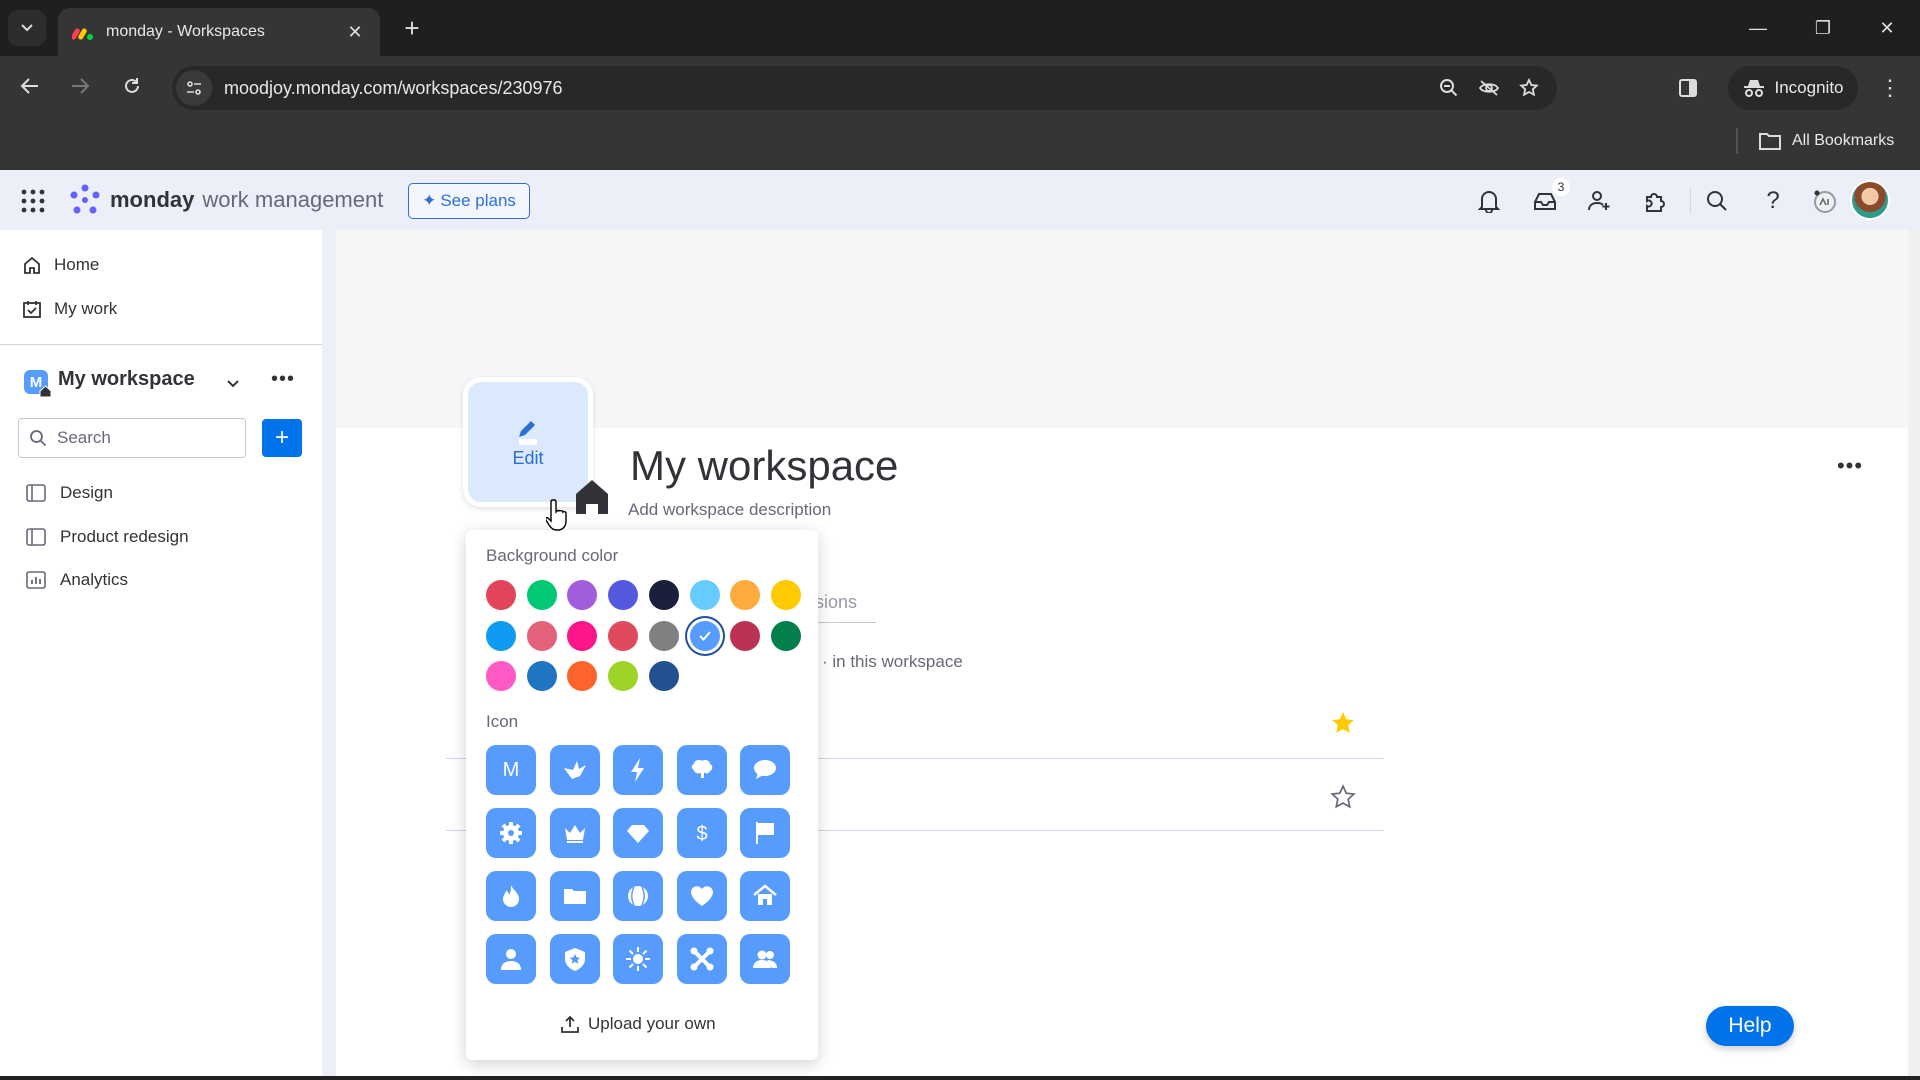 This screenshot has width=1920, height=1080. What do you see at coordinates (638, 896) in the screenshot?
I see `icon-option-ball` at bounding box center [638, 896].